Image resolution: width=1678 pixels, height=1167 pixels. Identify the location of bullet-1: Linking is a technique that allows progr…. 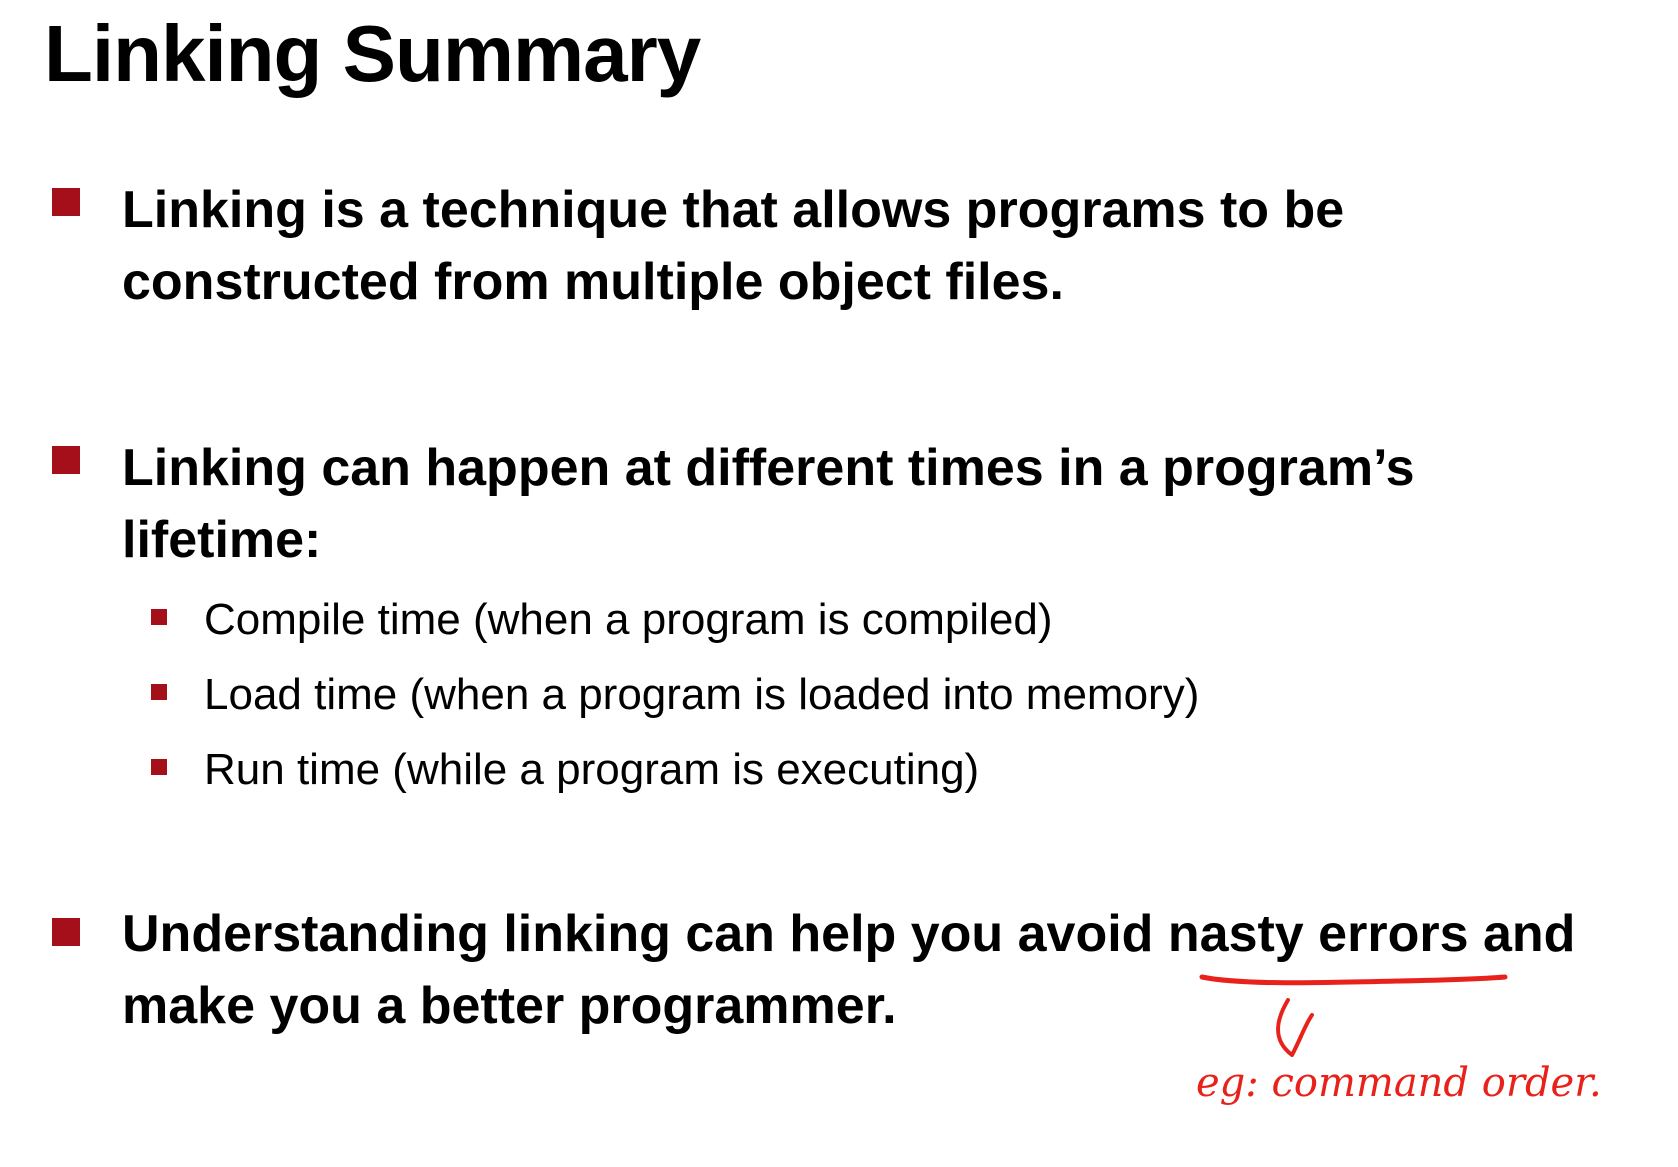
(882, 246).